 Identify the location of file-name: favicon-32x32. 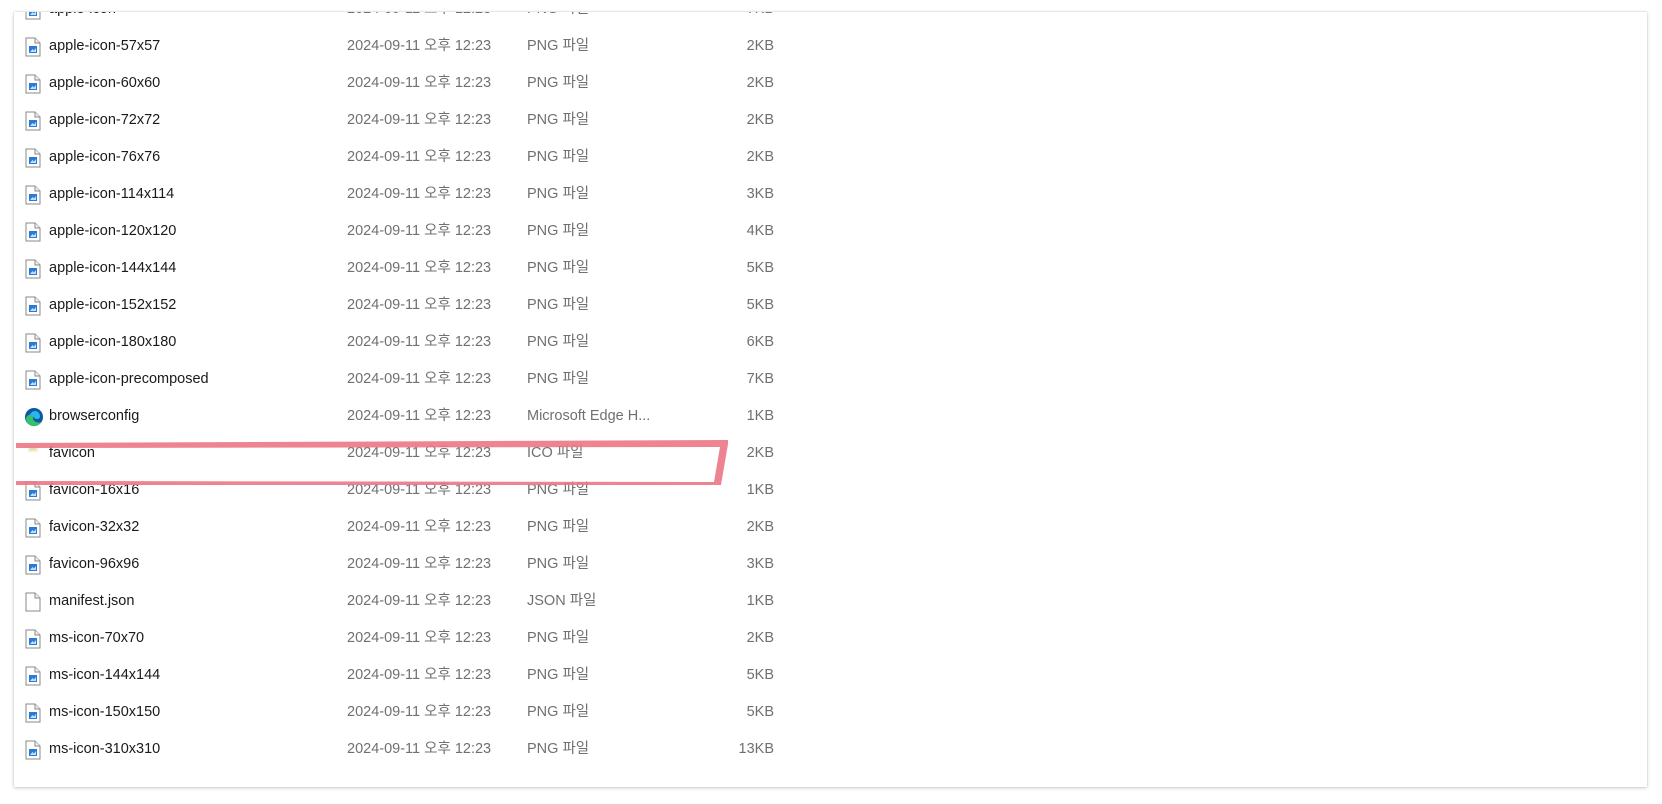
(94, 527).